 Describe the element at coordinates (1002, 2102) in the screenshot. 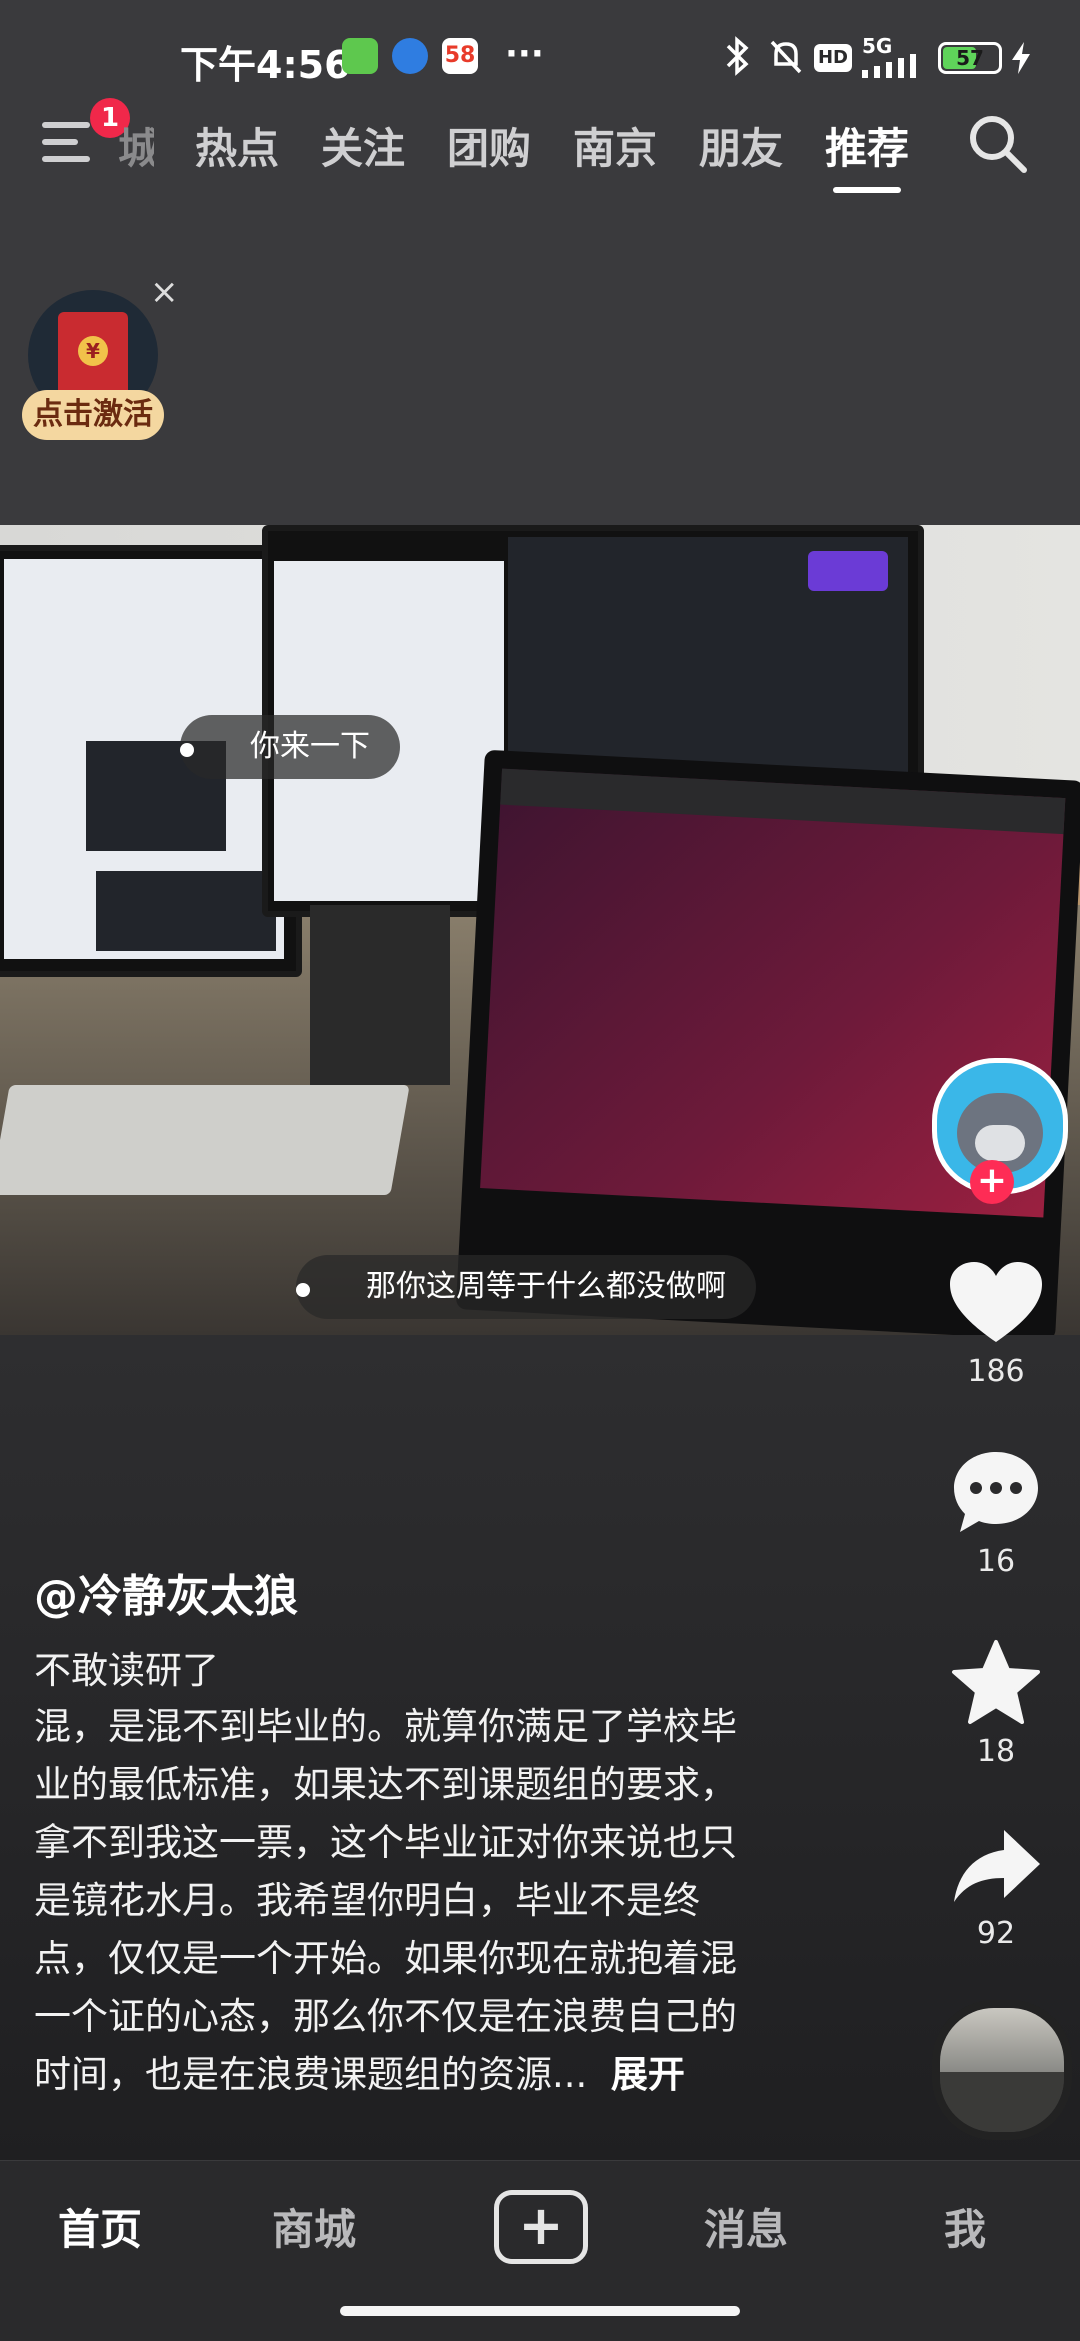

I see `disc-ground` at that location.